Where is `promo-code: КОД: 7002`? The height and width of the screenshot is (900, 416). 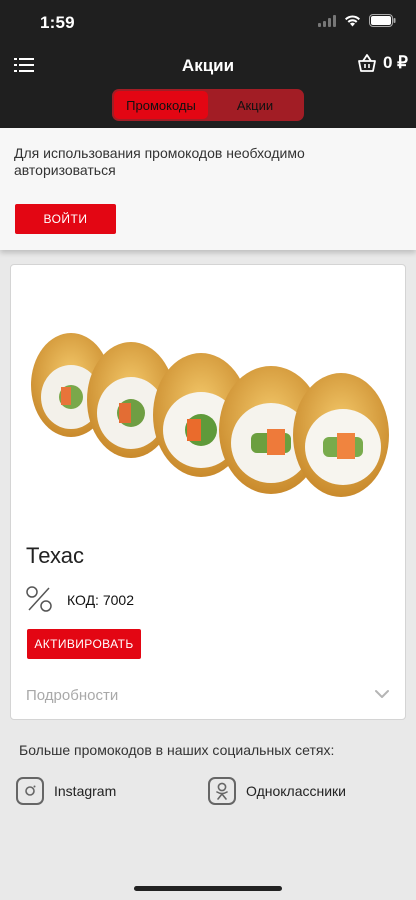 promo-code: КОД: 7002 is located at coordinates (100, 600).